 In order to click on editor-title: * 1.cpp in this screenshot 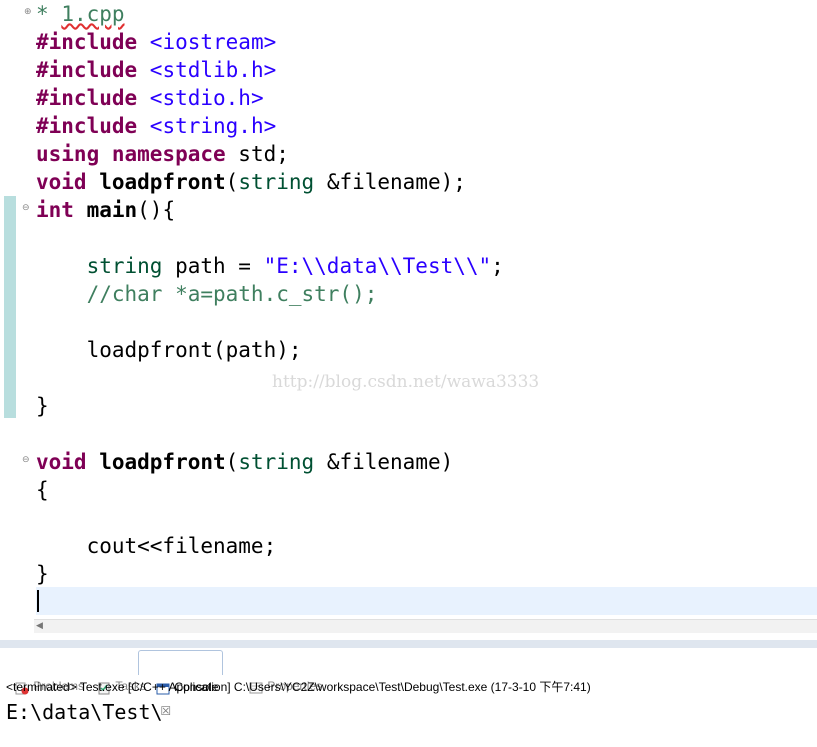, I will do `click(80, 14)`.